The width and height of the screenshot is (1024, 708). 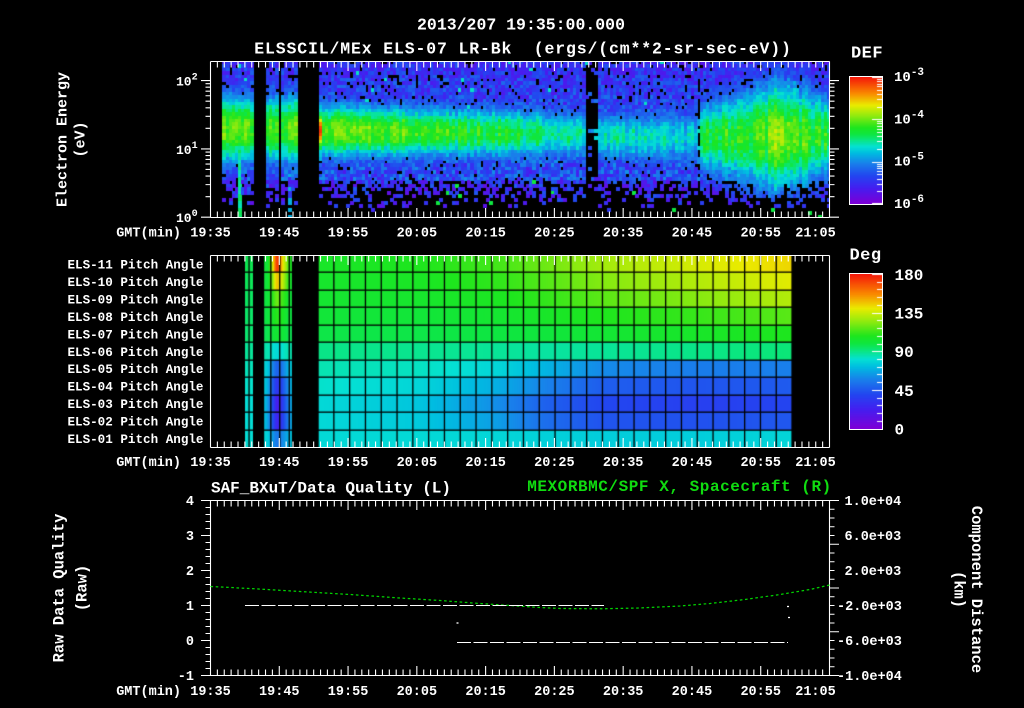 I want to click on svg-text: 2, so click(x=190, y=572).